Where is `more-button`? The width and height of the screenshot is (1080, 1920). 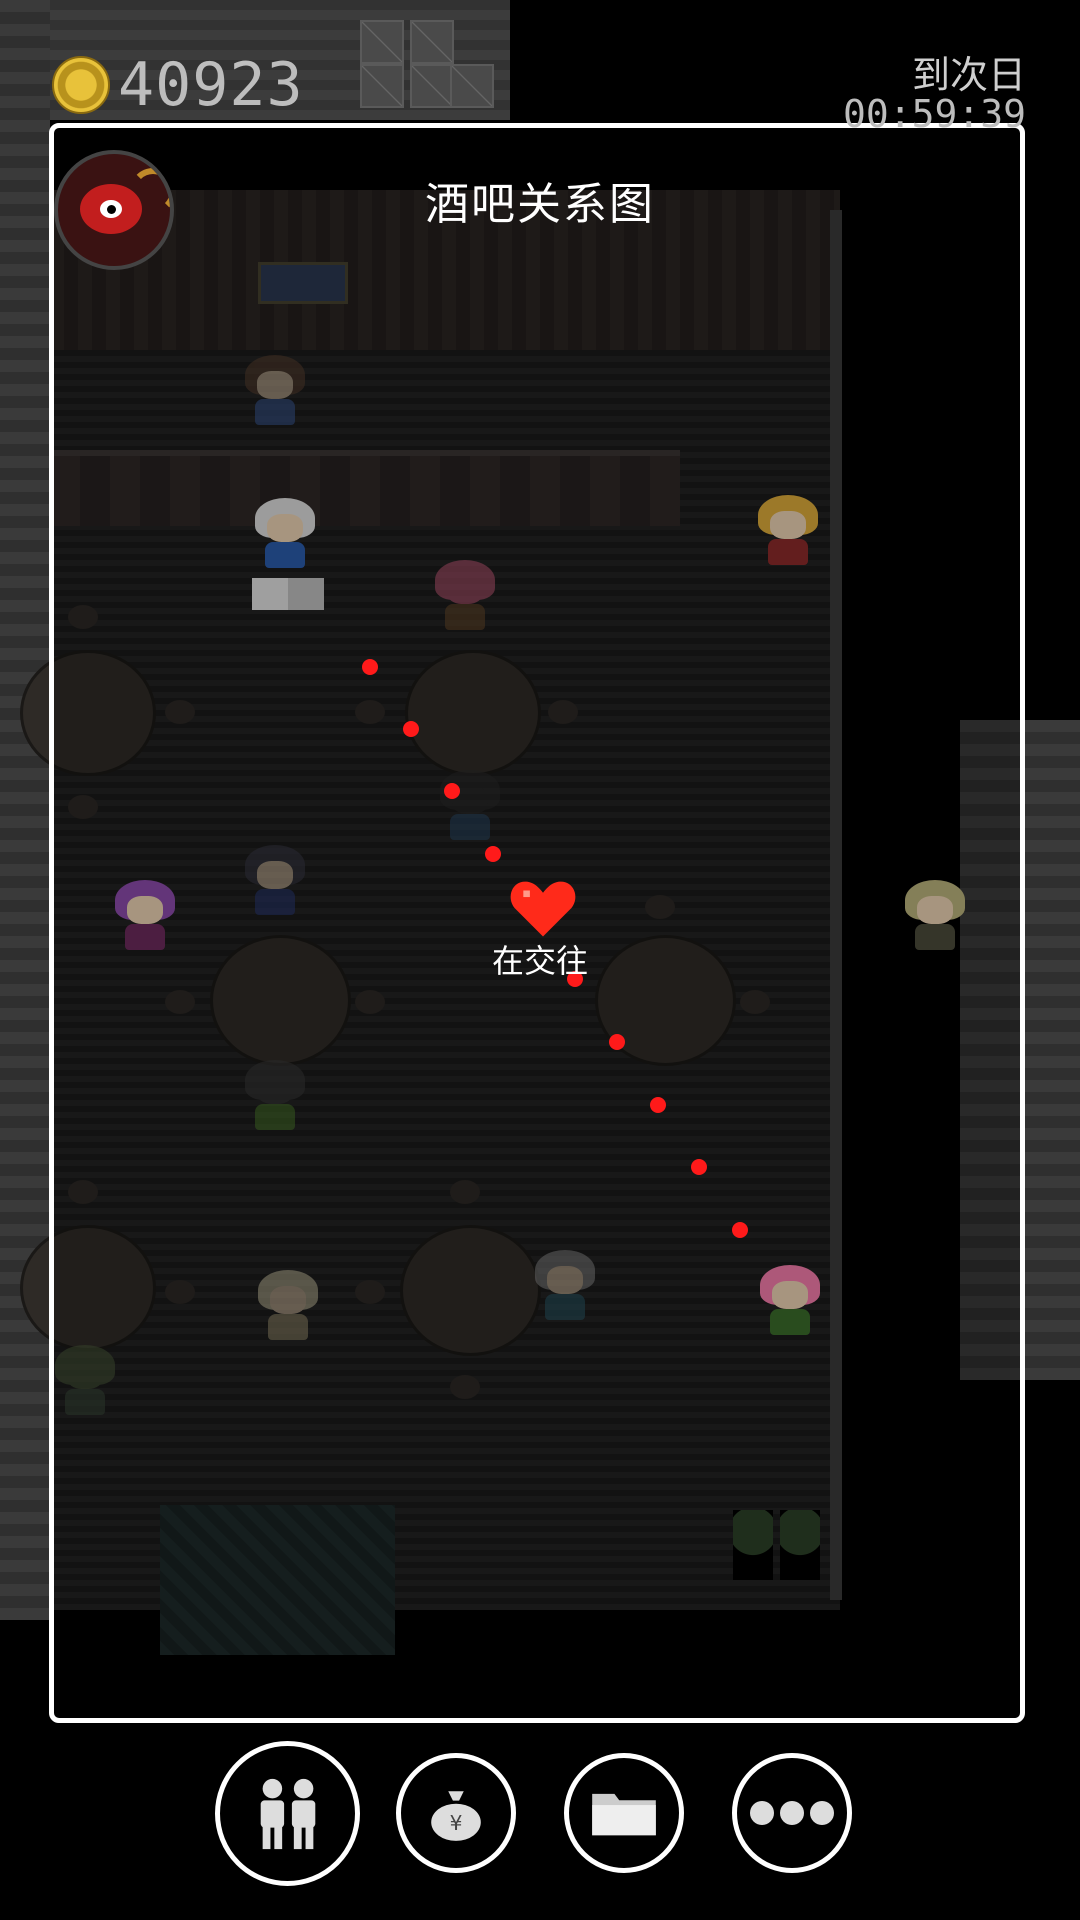
more-button is located at coordinates (792, 1813).